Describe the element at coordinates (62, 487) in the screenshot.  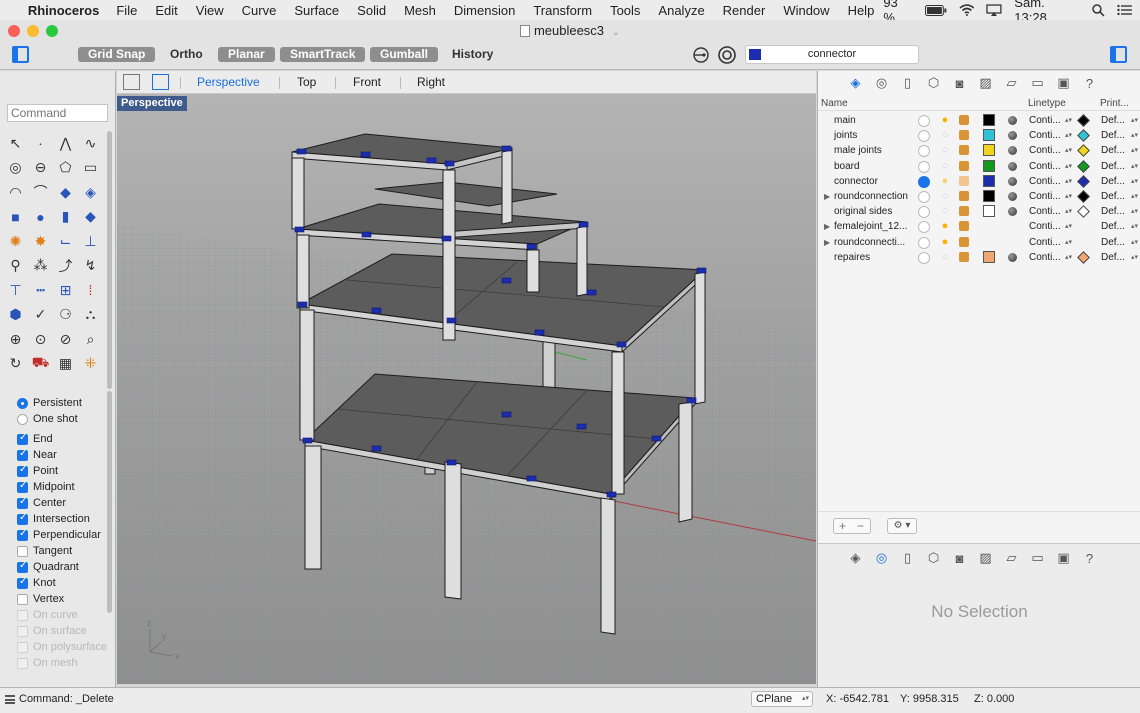
I see `osnap-midpoint: Midpoint` at that location.